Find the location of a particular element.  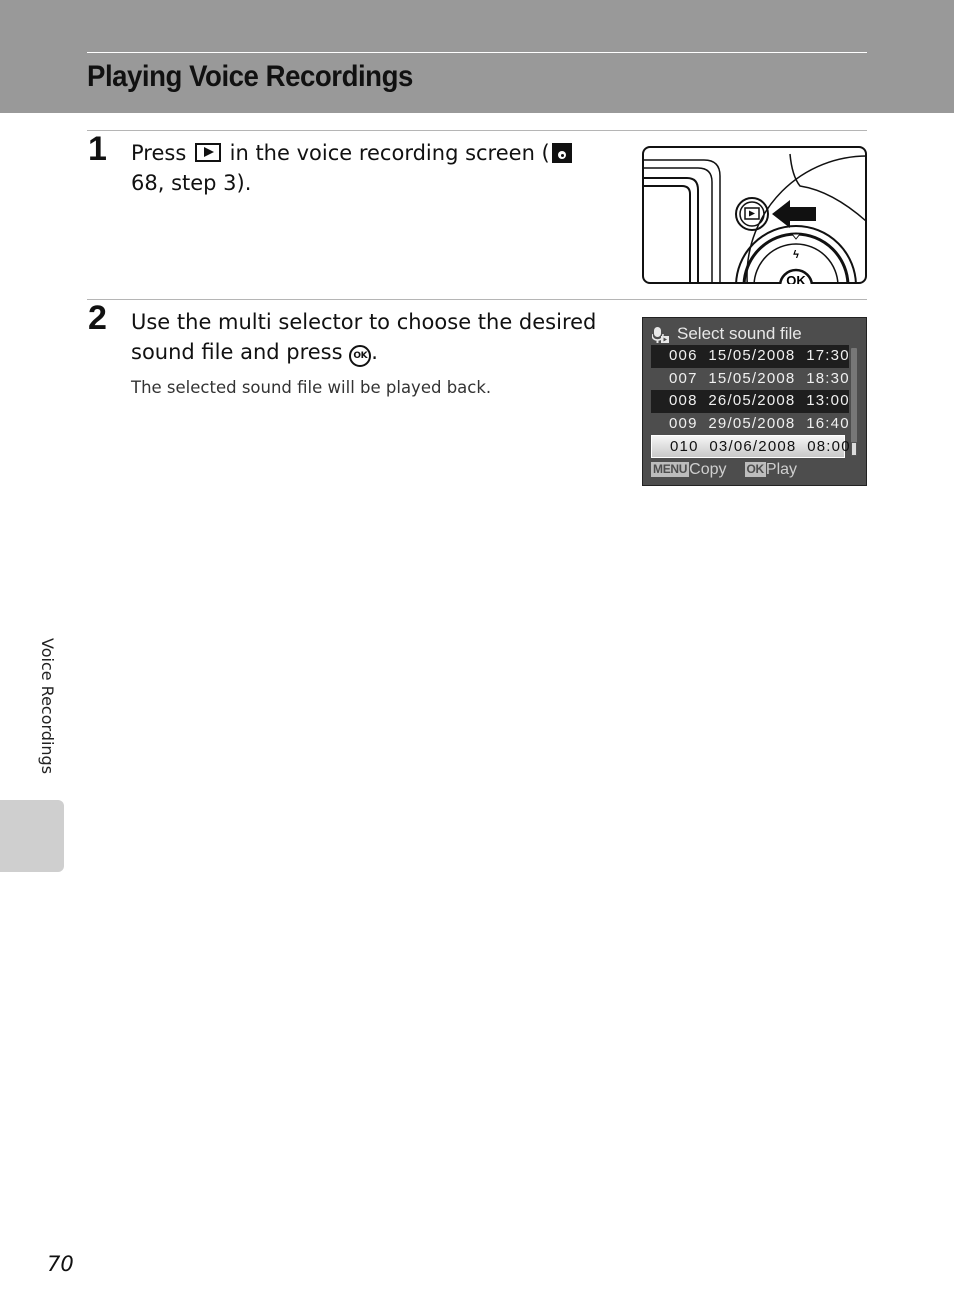

page-title: Playing Voice Recordings is located at coordinates (250, 76).